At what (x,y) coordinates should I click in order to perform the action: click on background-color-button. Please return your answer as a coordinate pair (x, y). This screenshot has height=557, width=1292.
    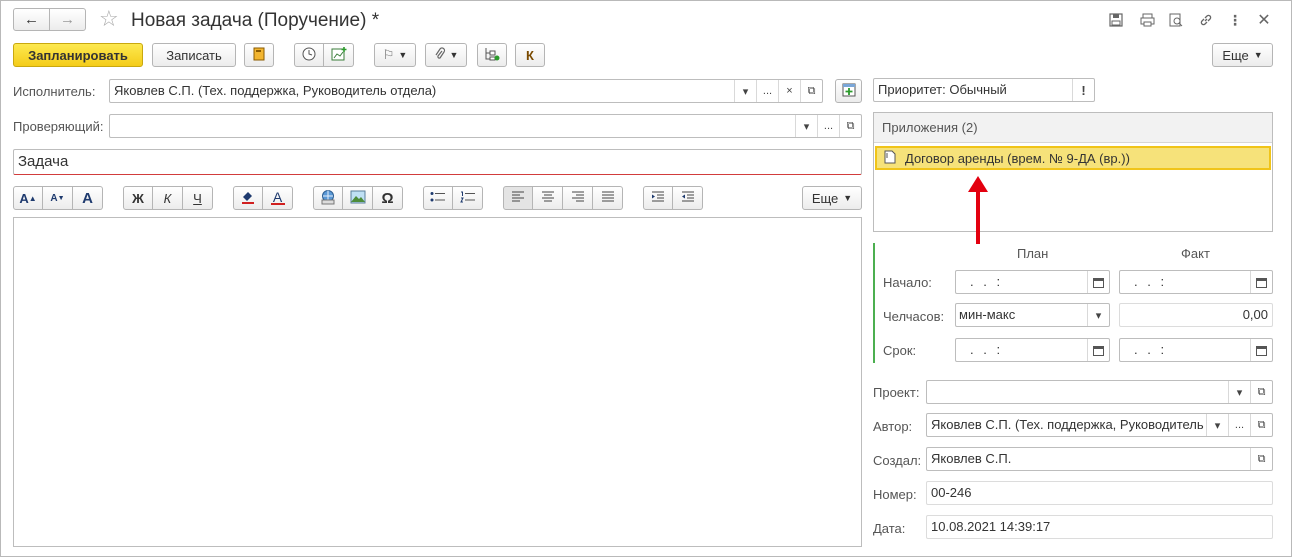
    Looking at the image, I should click on (248, 198).